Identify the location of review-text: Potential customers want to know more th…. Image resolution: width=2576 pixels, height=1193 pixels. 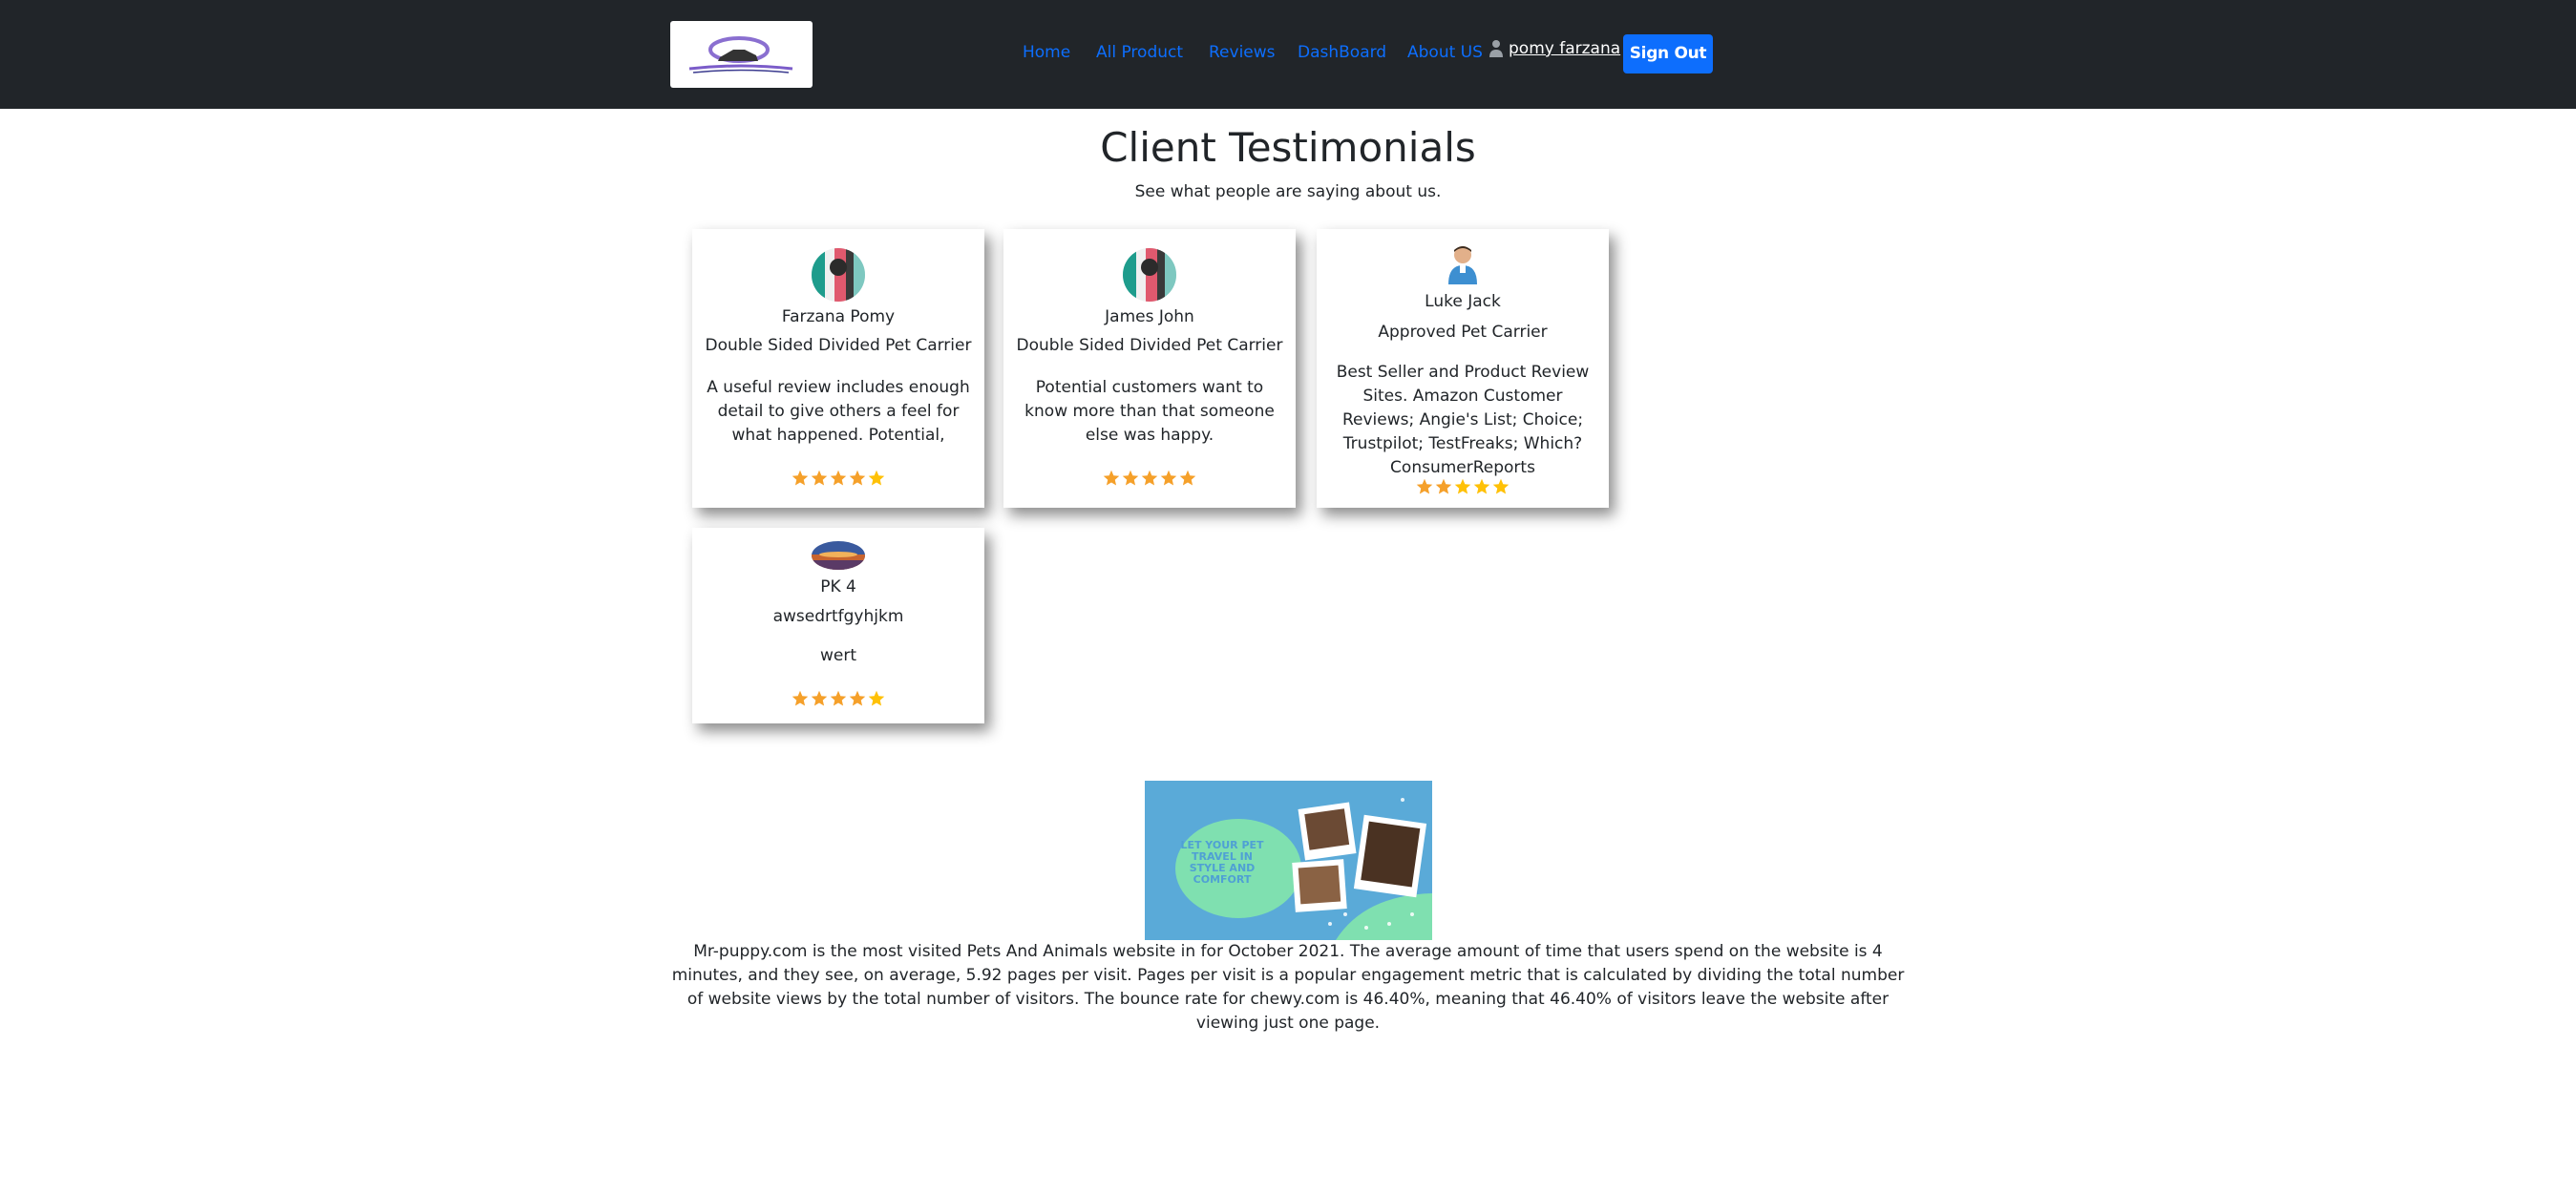
(1149, 412).